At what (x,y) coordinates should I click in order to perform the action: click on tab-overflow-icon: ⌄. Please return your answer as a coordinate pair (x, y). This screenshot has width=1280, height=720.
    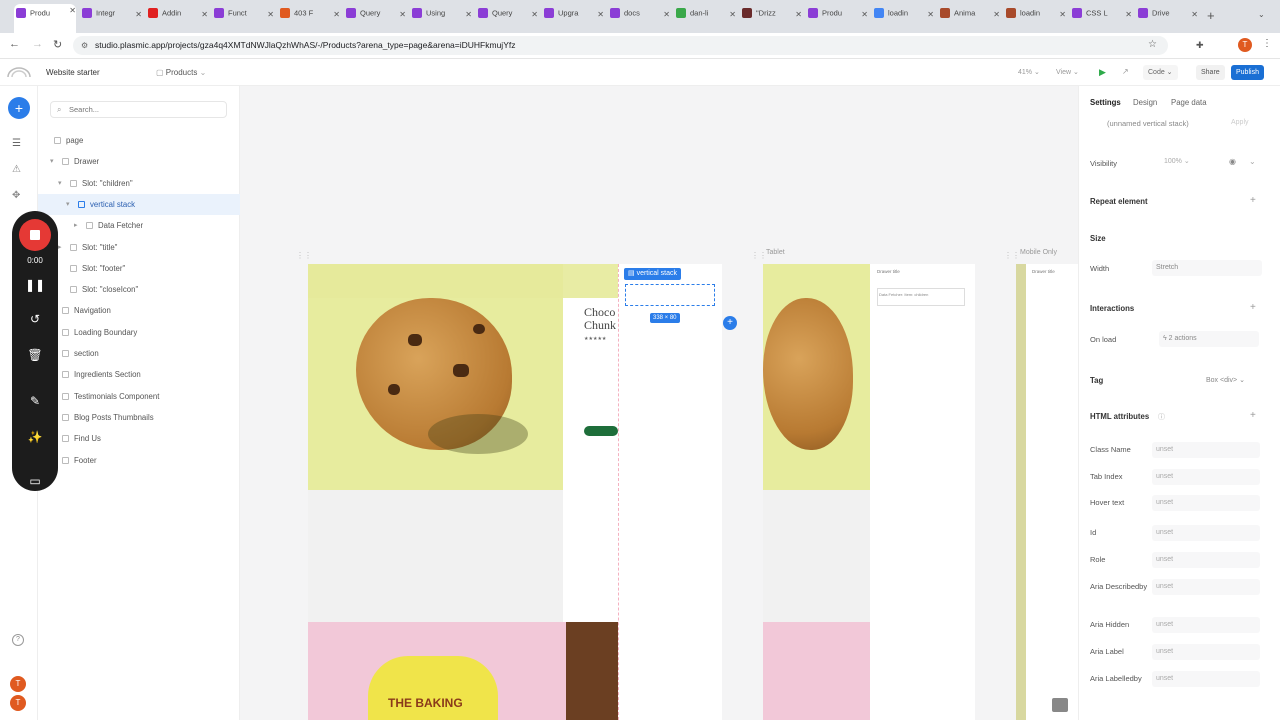
    Looking at the image, I should click on (1261, 14).